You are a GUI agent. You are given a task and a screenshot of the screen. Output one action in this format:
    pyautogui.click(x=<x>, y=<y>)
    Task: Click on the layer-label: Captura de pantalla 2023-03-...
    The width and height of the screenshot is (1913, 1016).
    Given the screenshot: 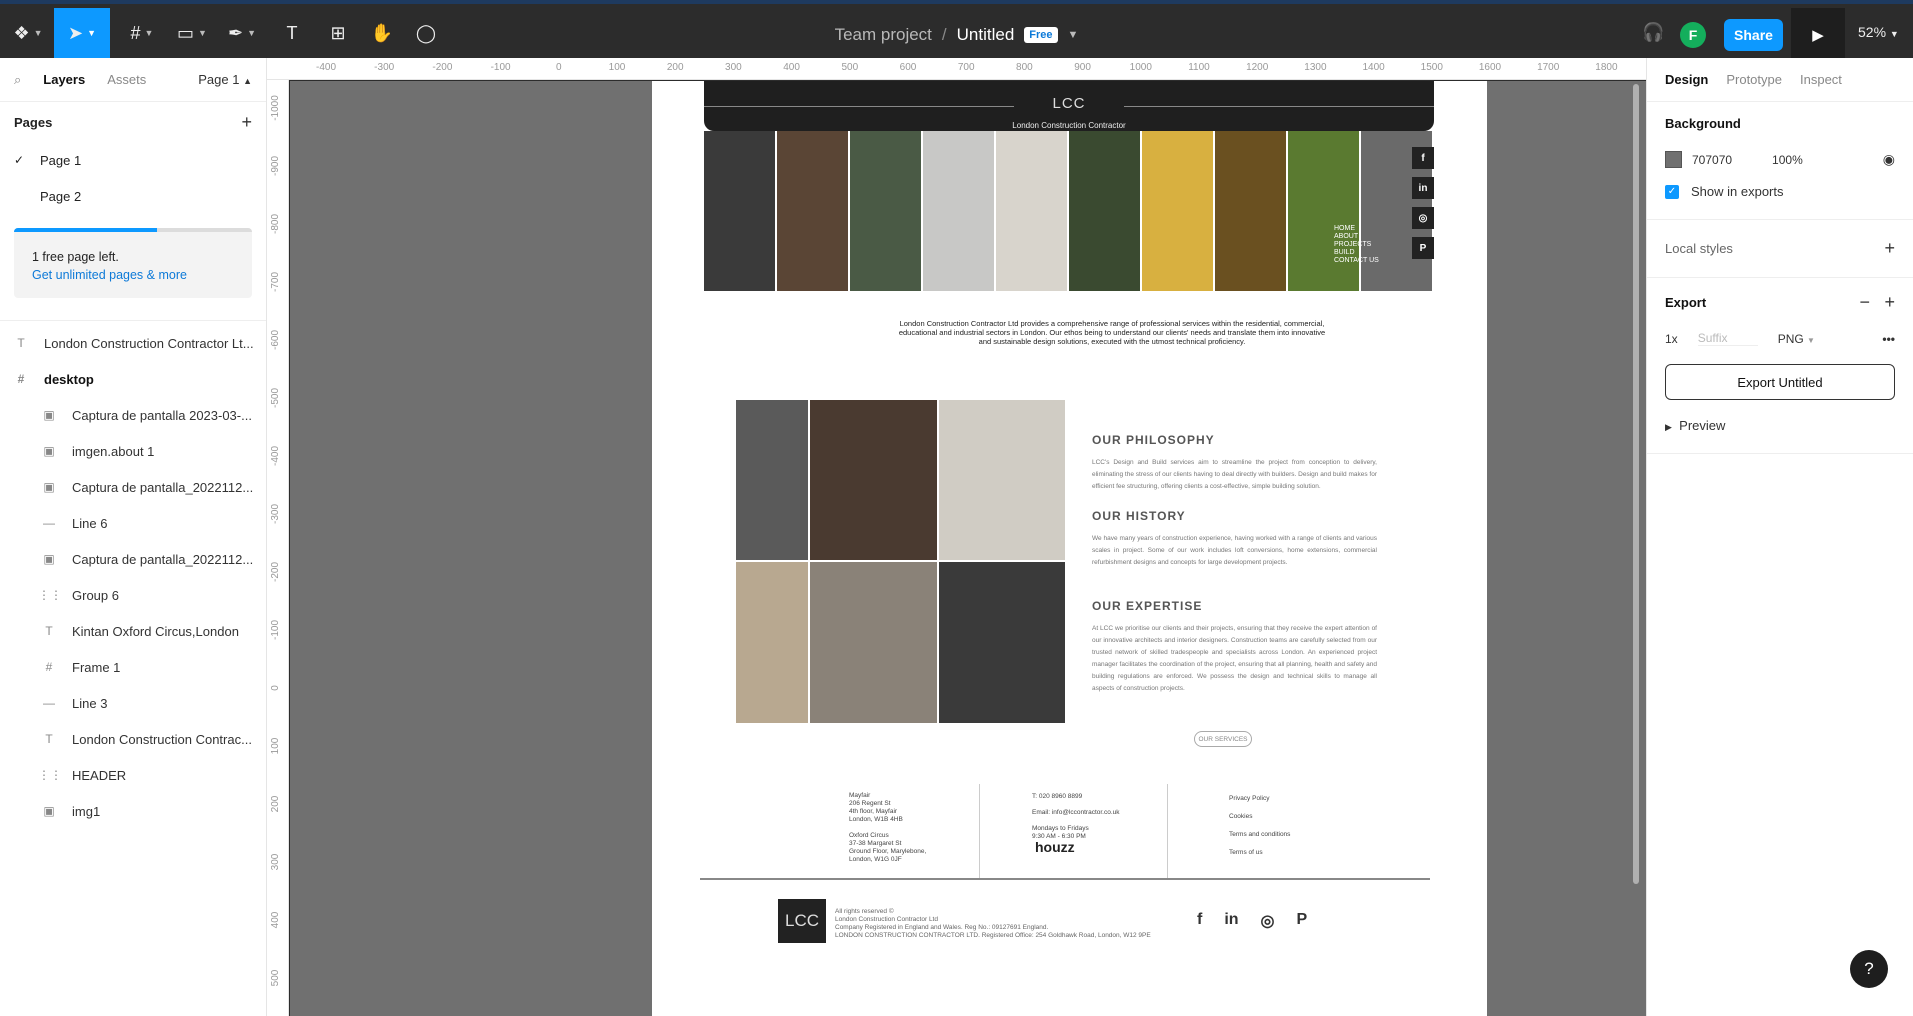 What is the action you would take?
    pyautogui.click(x=162, y=415)
    